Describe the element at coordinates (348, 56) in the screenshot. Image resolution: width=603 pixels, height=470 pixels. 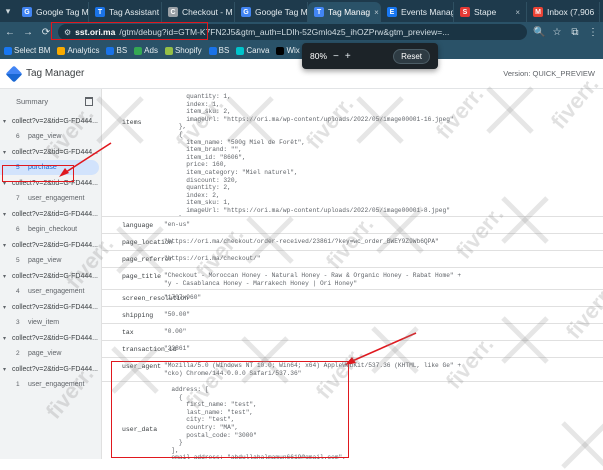
I see `zoom-in-button: +` at that location.